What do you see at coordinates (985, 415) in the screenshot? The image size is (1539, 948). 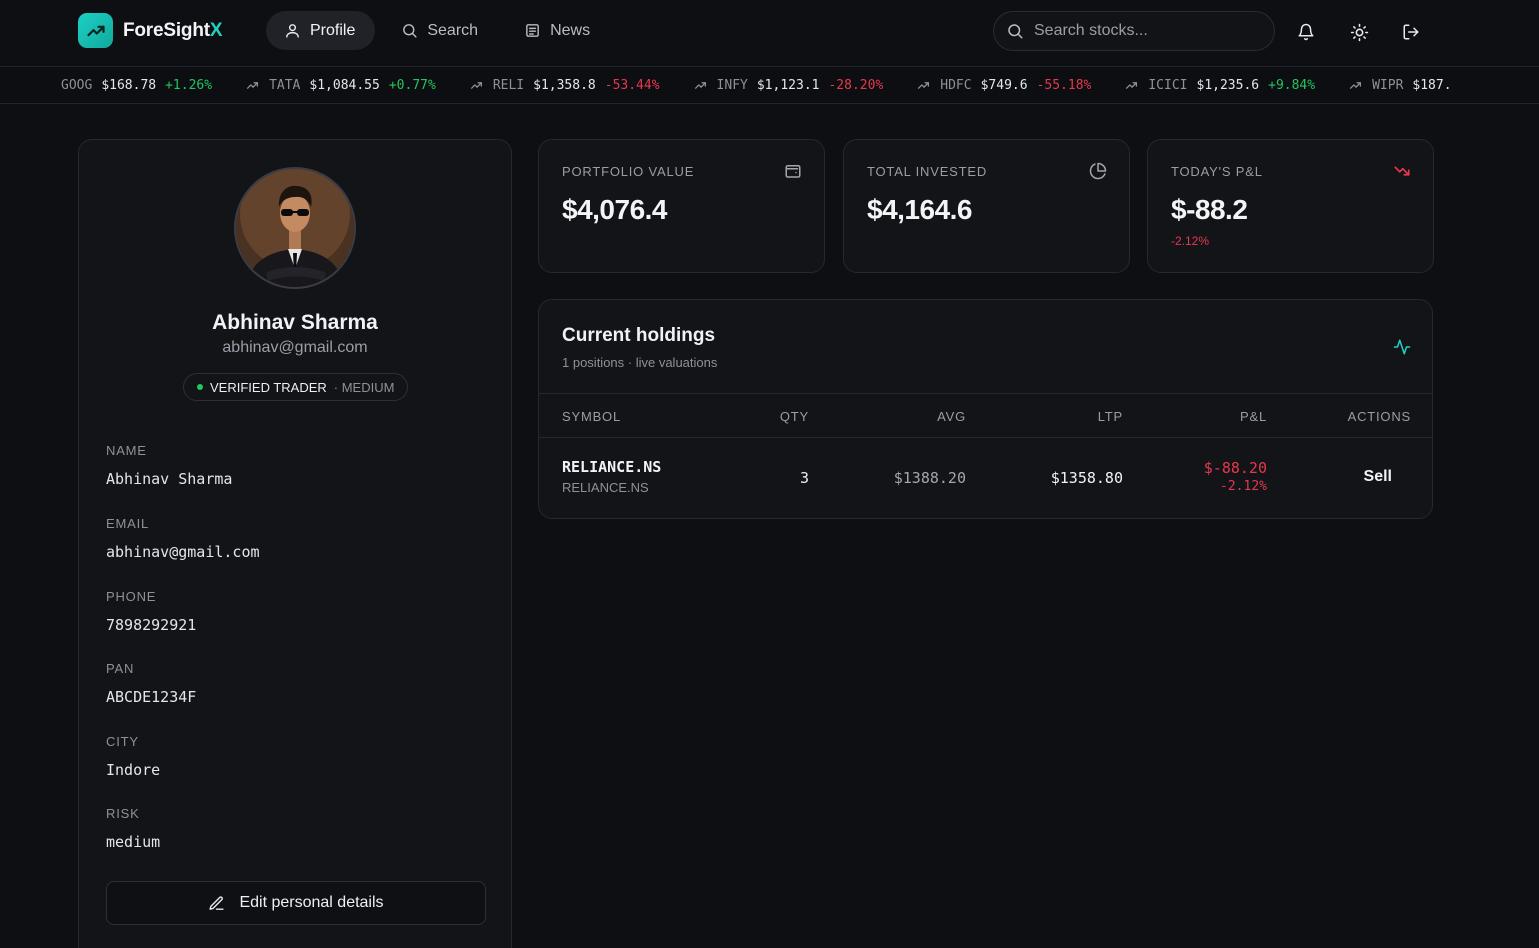 I see `table-header: SYMBOL QTY AVG LTP P&L ACTIONS` at bounding box center [985, 415].